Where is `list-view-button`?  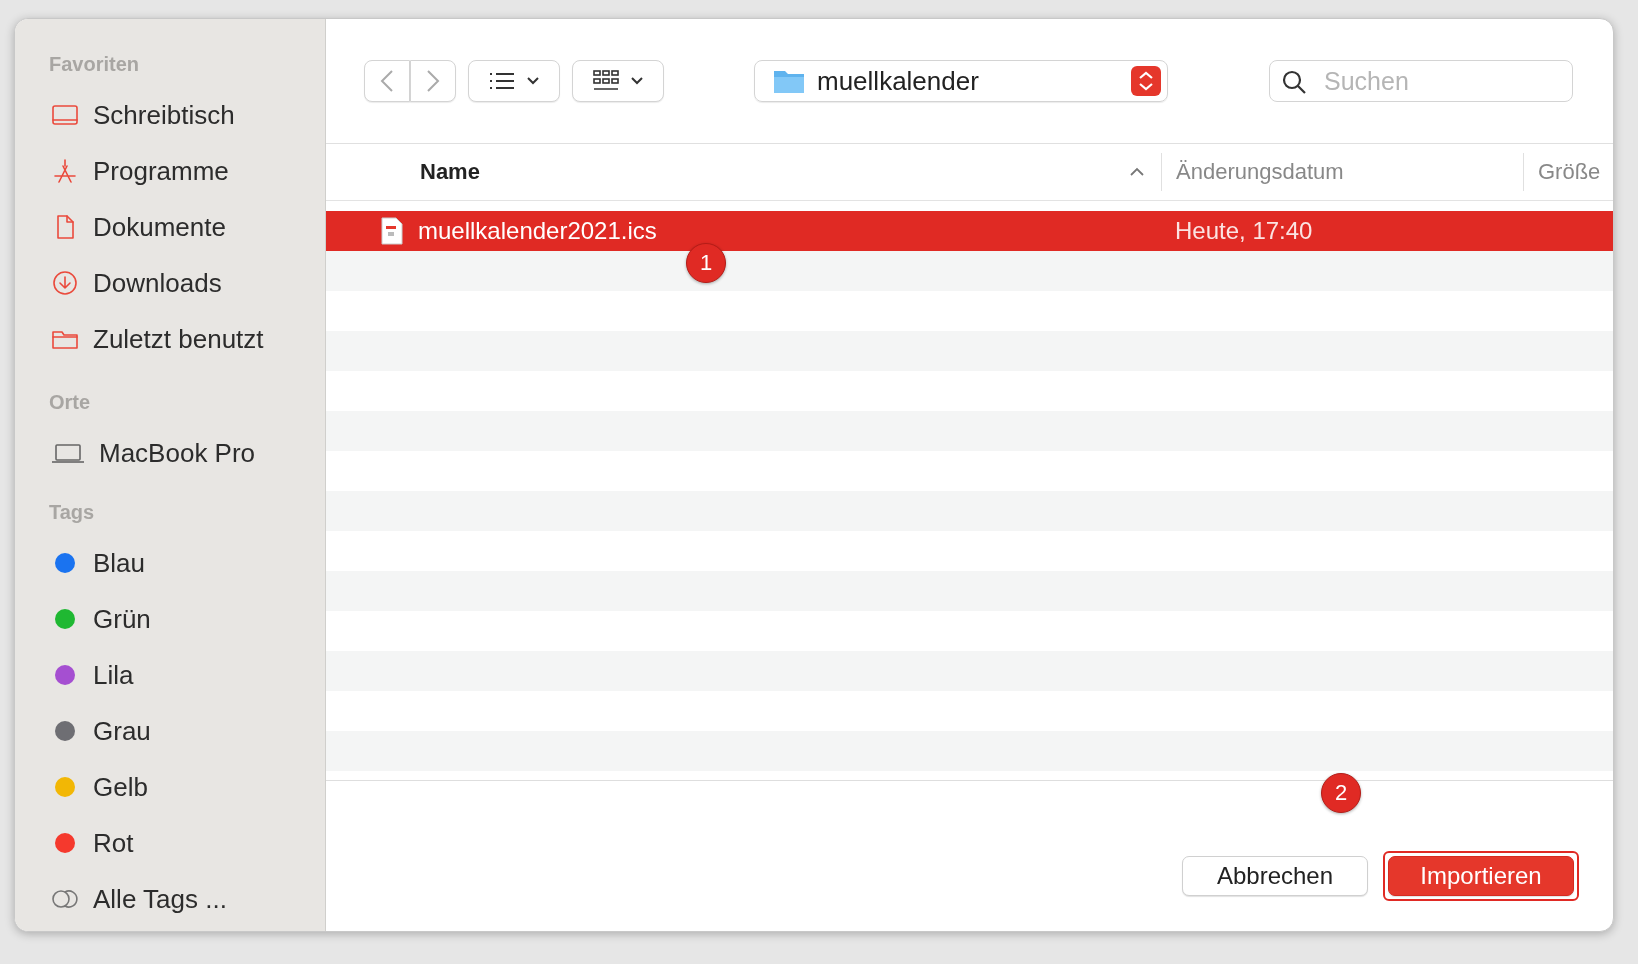 list-view-button is located at coordinates (514, 81).